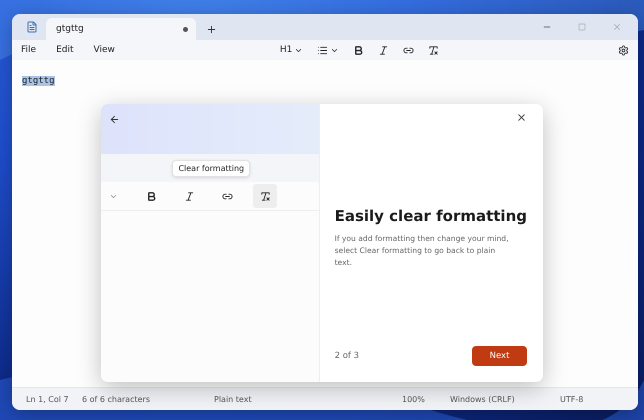 This screenshot has width=644, height=420. I want to click on next-button: Next, so click(499, 356).